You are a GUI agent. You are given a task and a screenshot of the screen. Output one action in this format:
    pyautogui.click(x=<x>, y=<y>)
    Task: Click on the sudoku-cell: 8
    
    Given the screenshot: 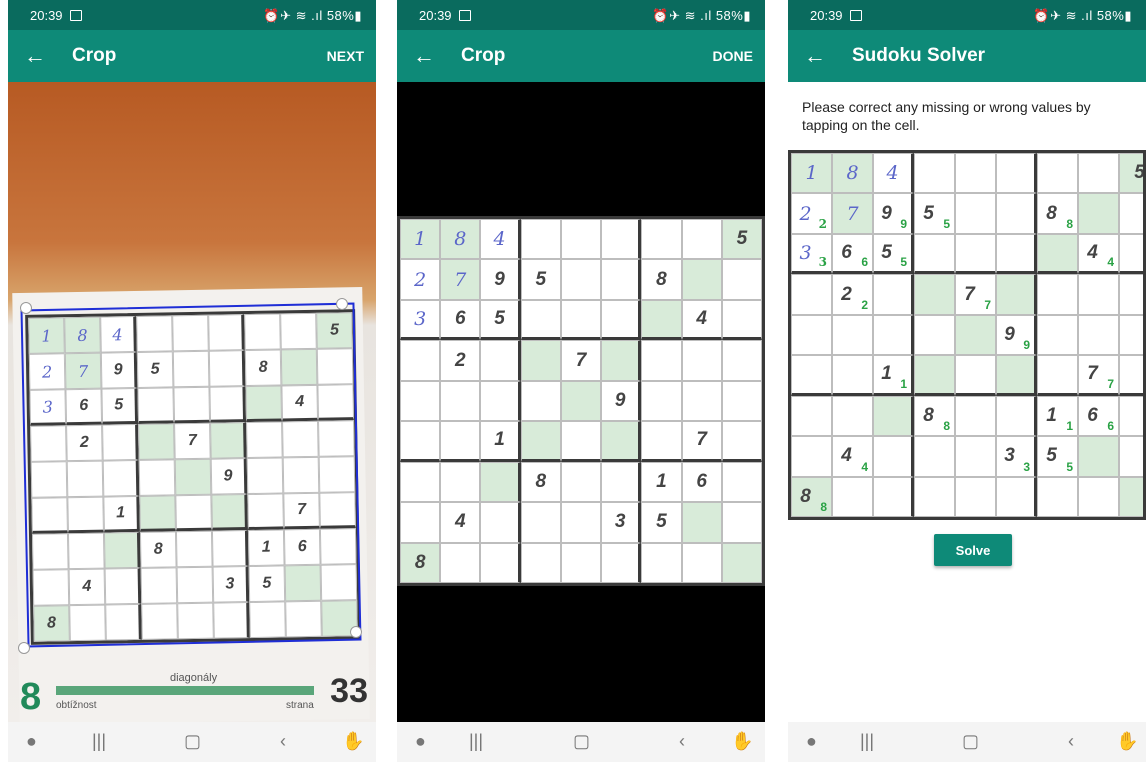 What is the action you would take?
    pyautogui.click(x=852, y=173)
    